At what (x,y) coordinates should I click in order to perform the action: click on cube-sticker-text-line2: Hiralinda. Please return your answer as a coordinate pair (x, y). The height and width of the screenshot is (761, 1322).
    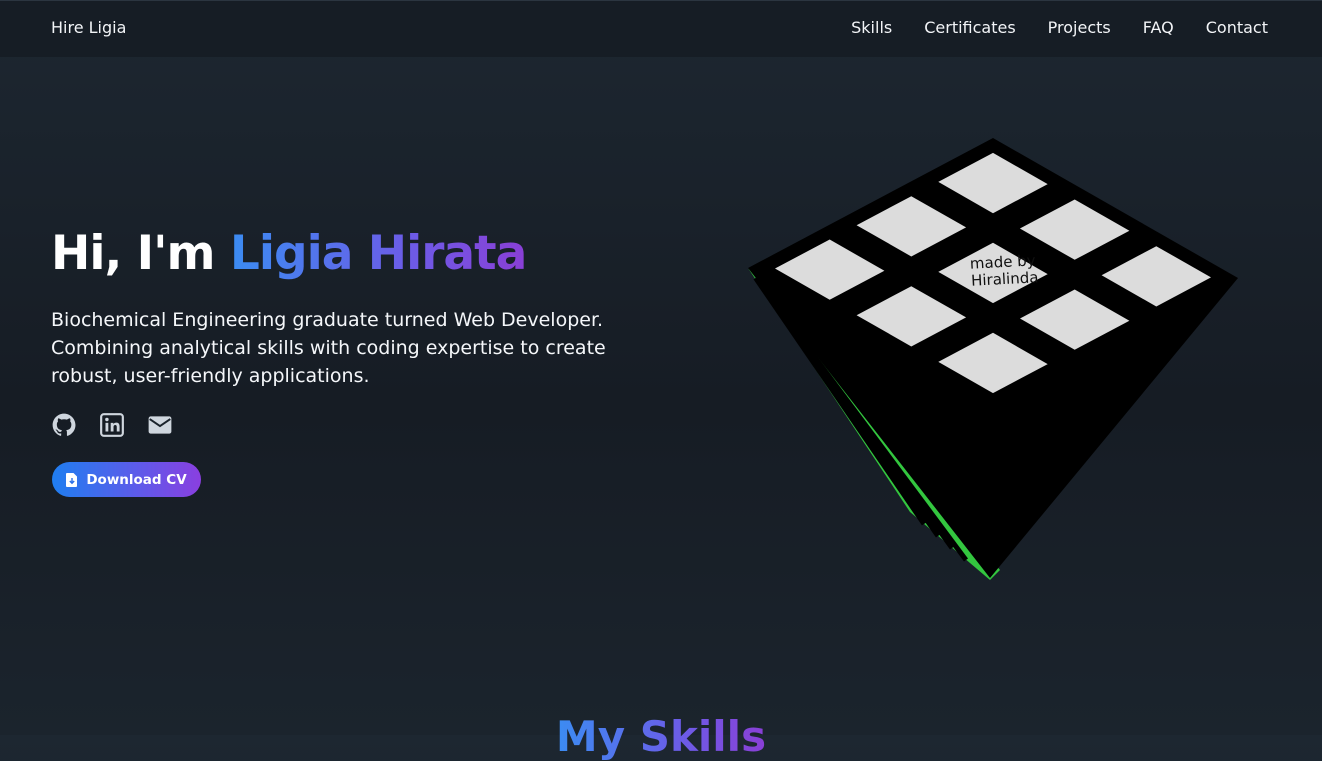
    Looking at the image, I should click on (1005, 279).